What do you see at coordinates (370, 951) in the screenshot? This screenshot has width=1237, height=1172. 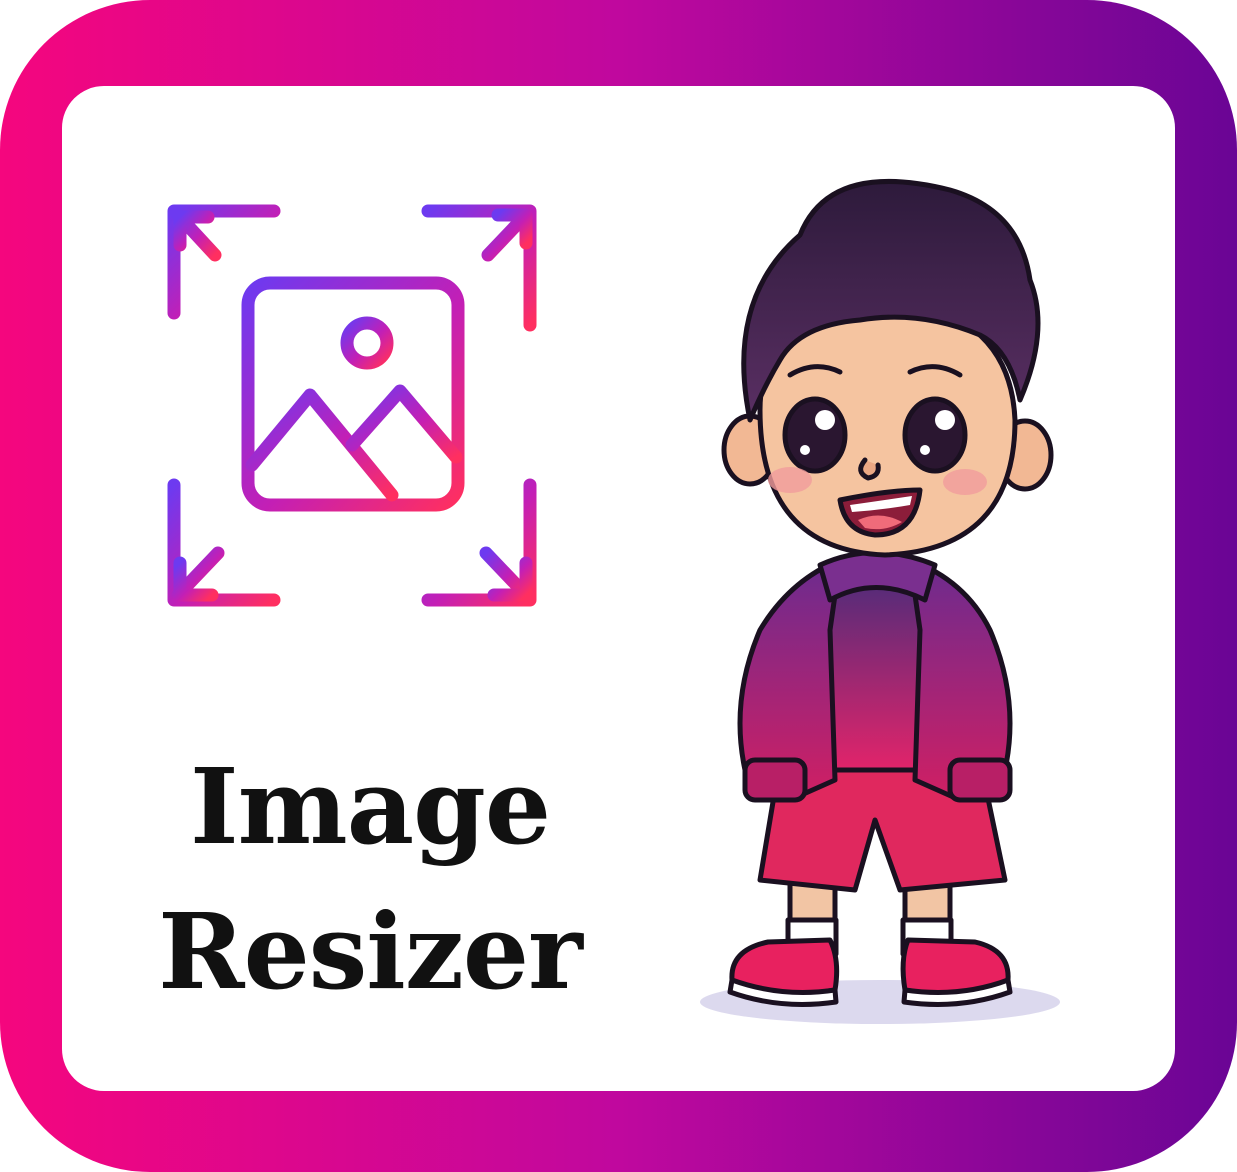 I see `title-line-resizer: Resizer` at bounding box center [370, 951].